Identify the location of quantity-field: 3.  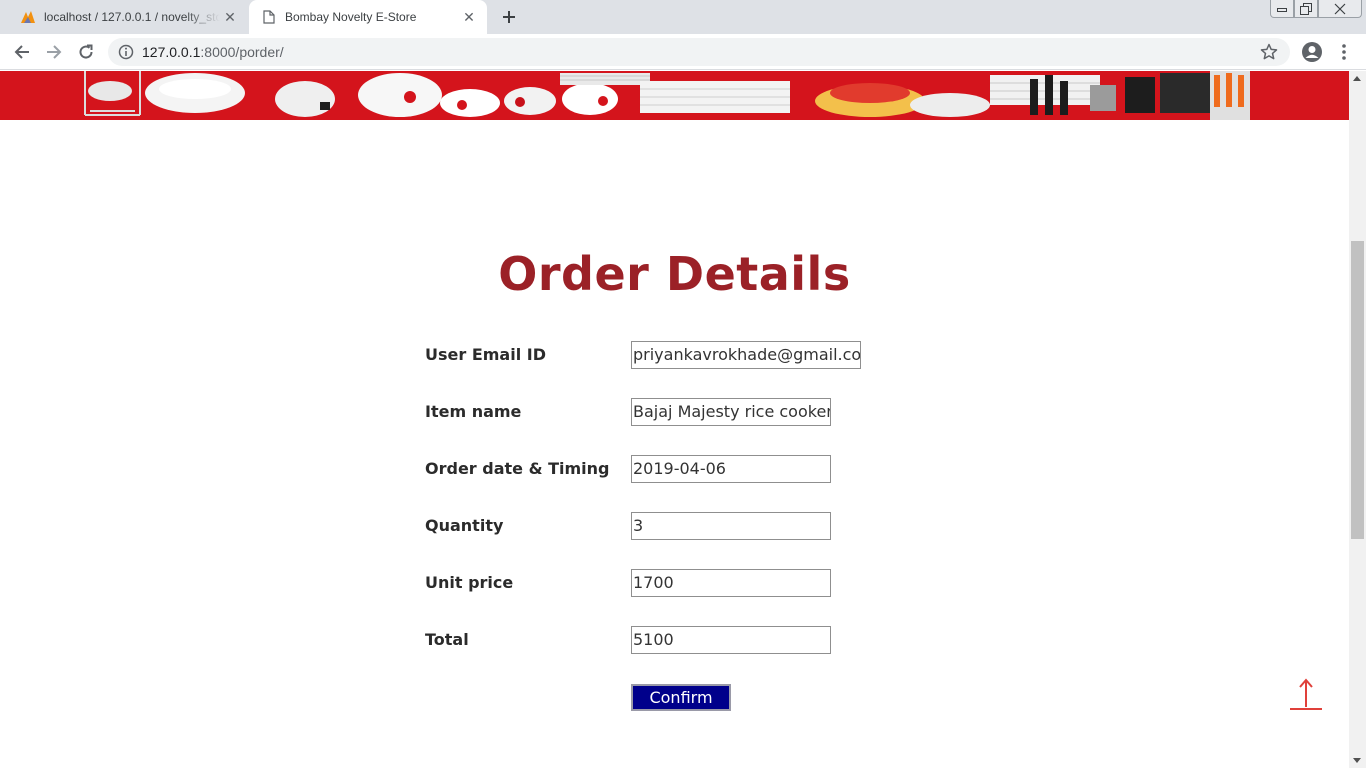
(731, 526).